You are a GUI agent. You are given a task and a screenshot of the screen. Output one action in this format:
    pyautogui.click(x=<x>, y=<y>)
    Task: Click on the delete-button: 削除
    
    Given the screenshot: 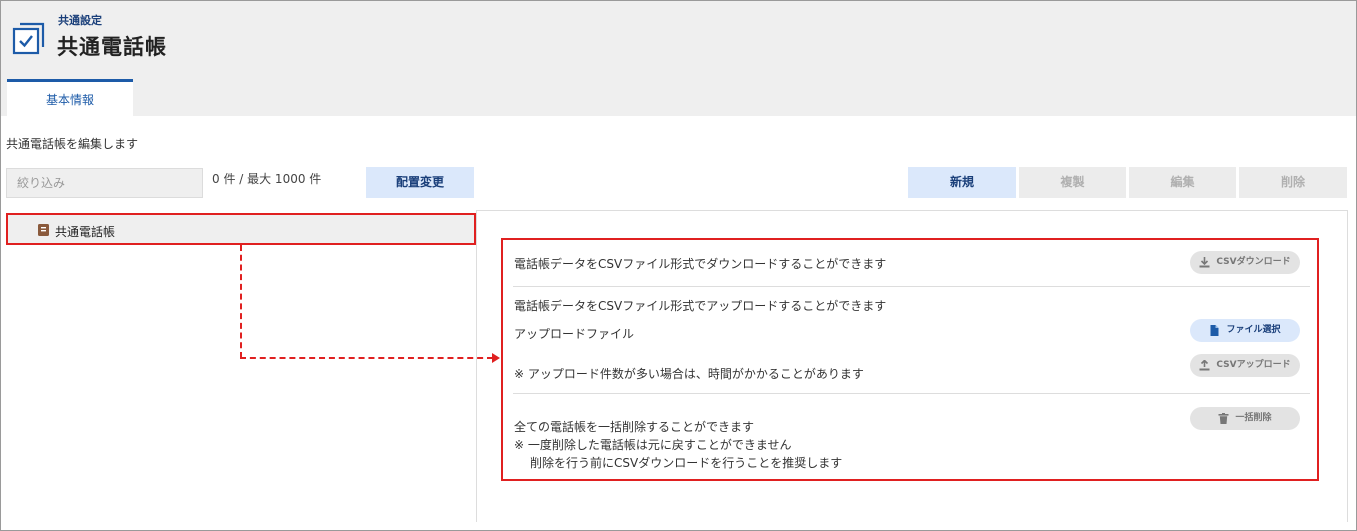 What is the action you would take?
    pyautogui.click(x=1293, y=182)
    